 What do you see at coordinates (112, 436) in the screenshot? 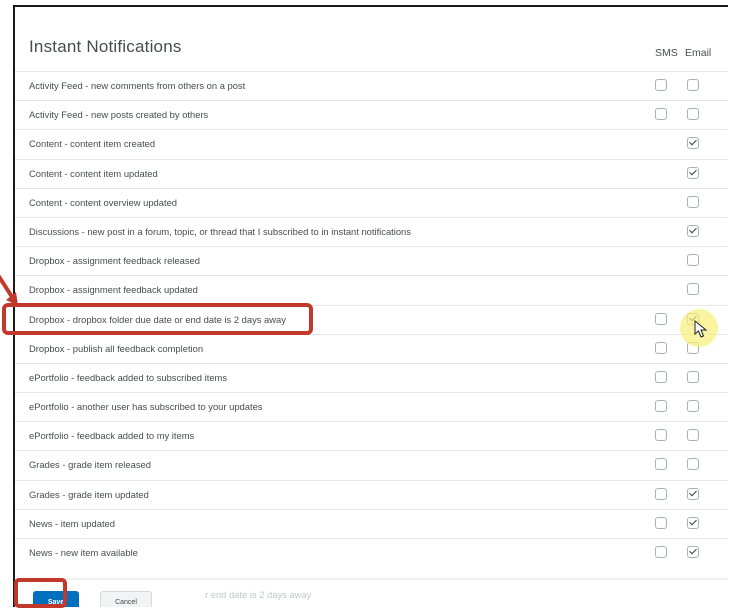
I see `notification-label: ePortfolio - feedback added to my items` at bounding box center [112, 436].